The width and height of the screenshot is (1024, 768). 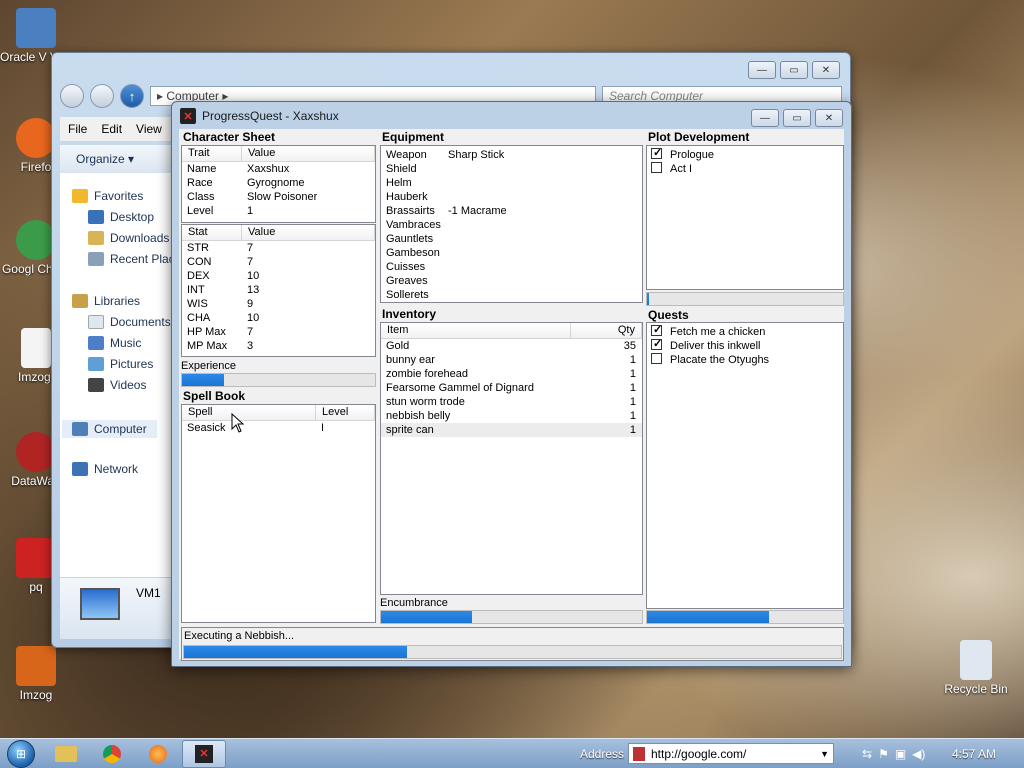 I want to click on column-header: Qty, so click(x=606, y=330).